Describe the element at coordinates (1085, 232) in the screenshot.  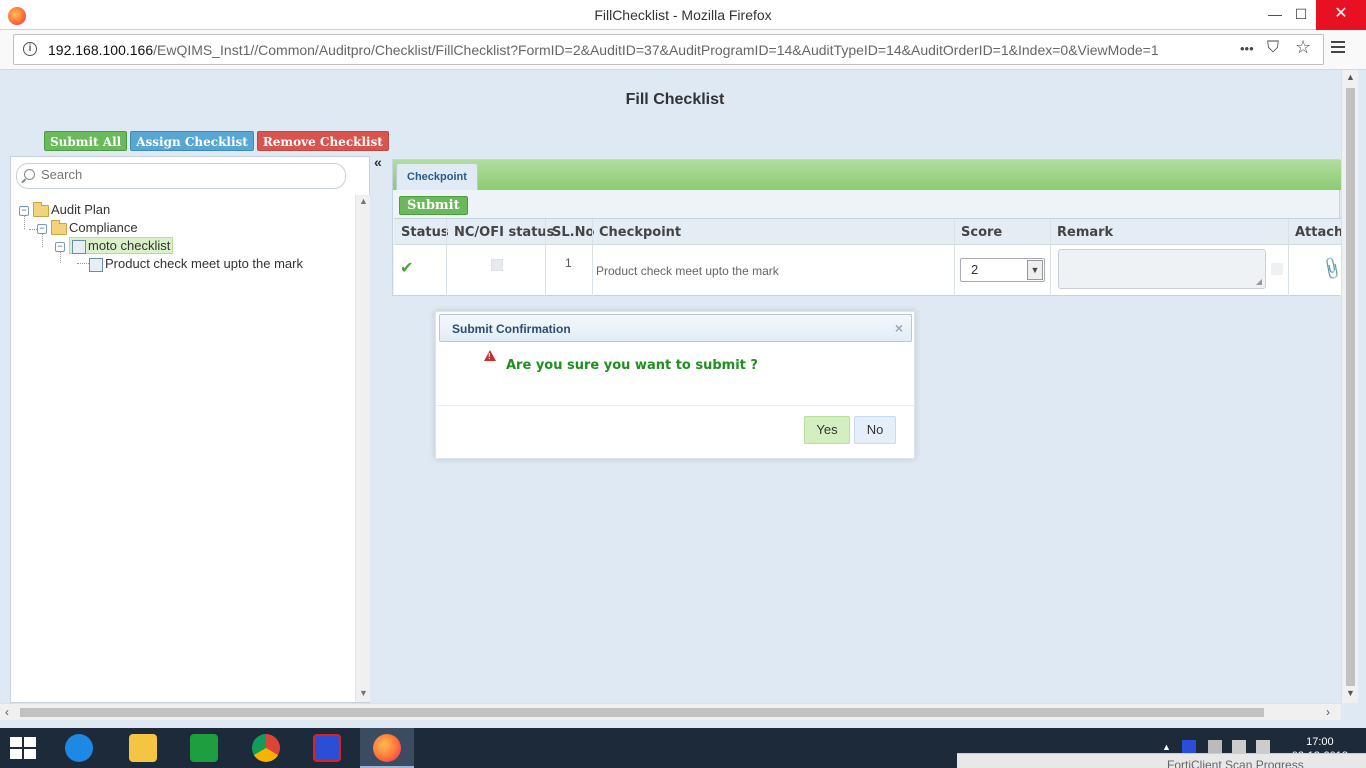
I see `column-header: Remark` at that location.